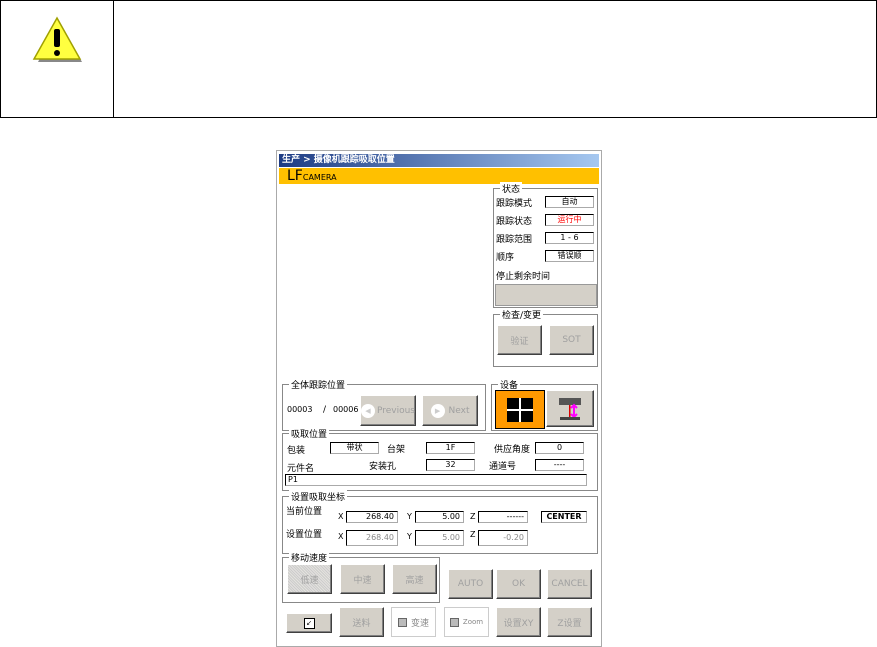 This screenshot has height=647, width=877. I want to click on tracking-range: 1 - 6, so click(569, 238).